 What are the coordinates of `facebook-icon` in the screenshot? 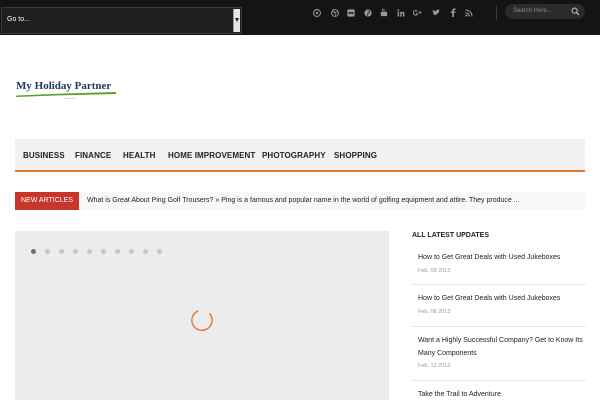 It's located at (452, 12).